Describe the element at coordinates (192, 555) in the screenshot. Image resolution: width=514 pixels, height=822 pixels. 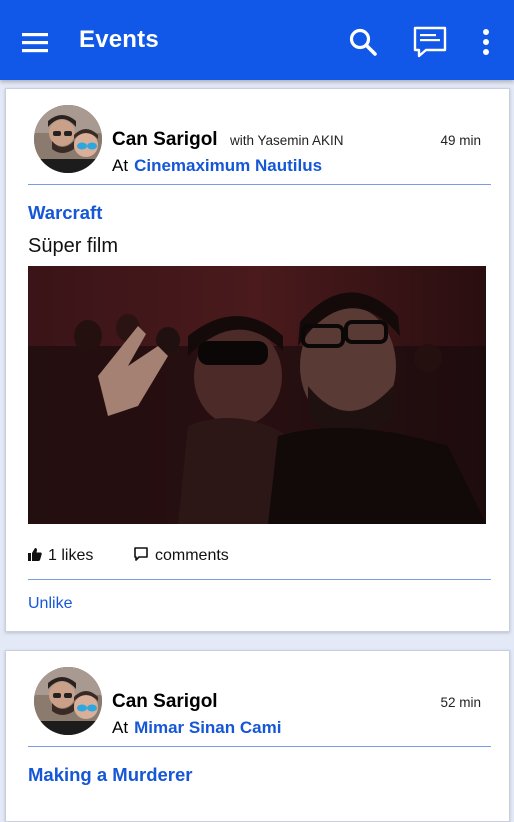
I see `comments-label: comments` at that location.